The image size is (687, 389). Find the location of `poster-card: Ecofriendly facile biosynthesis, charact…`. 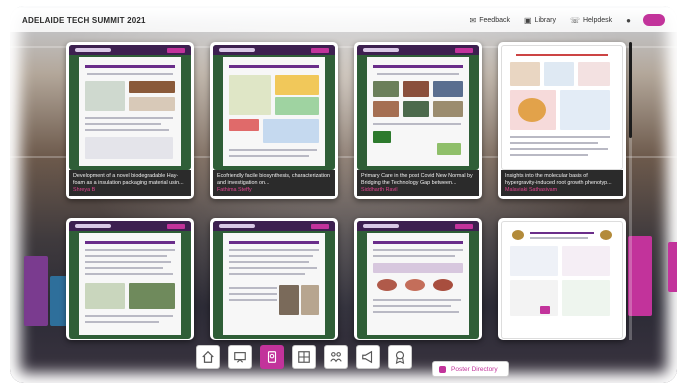

poster-card: Ecofriendly facile biosynthesis, charact… is located at coordinates (274, 120).